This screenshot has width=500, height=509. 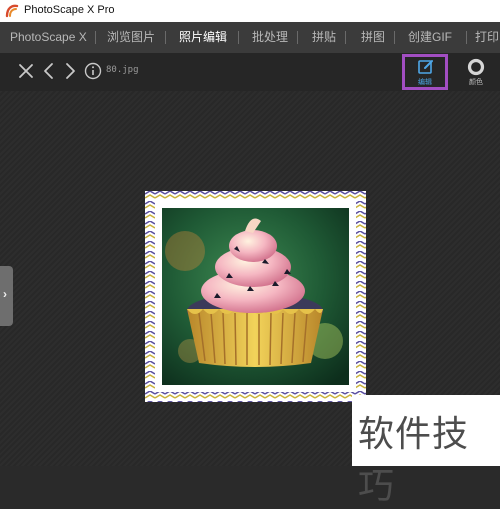 I want to click on menu-item-batch: 批处理, so click(x=270, y=37).